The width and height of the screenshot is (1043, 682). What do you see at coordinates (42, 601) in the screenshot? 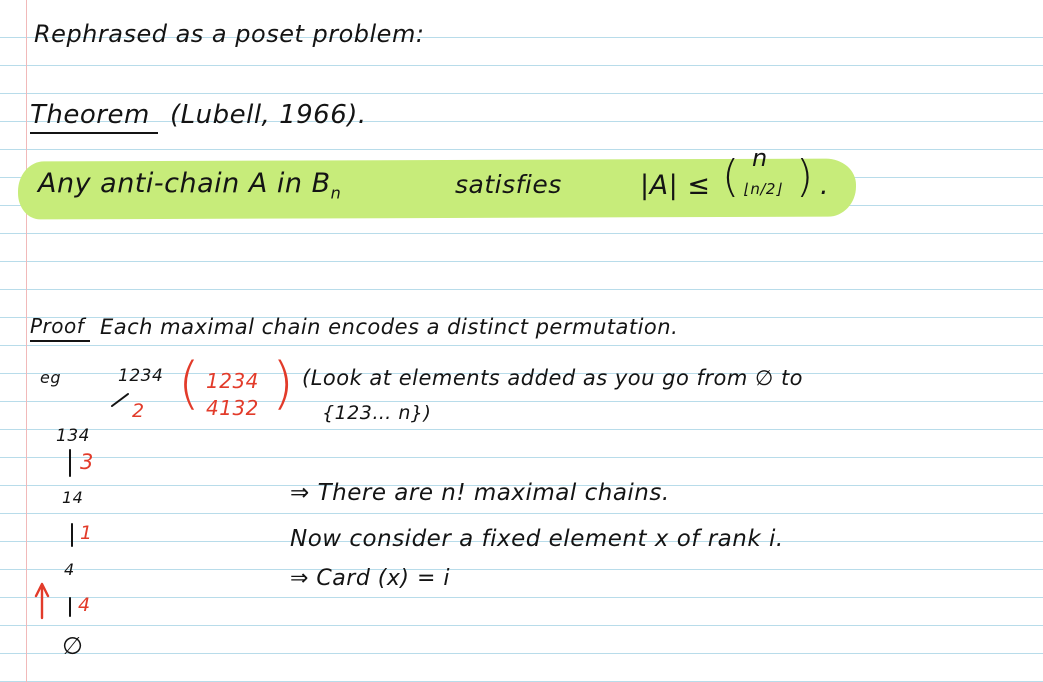
I see `up-arrow-icon` at bounding box center [42, 601].